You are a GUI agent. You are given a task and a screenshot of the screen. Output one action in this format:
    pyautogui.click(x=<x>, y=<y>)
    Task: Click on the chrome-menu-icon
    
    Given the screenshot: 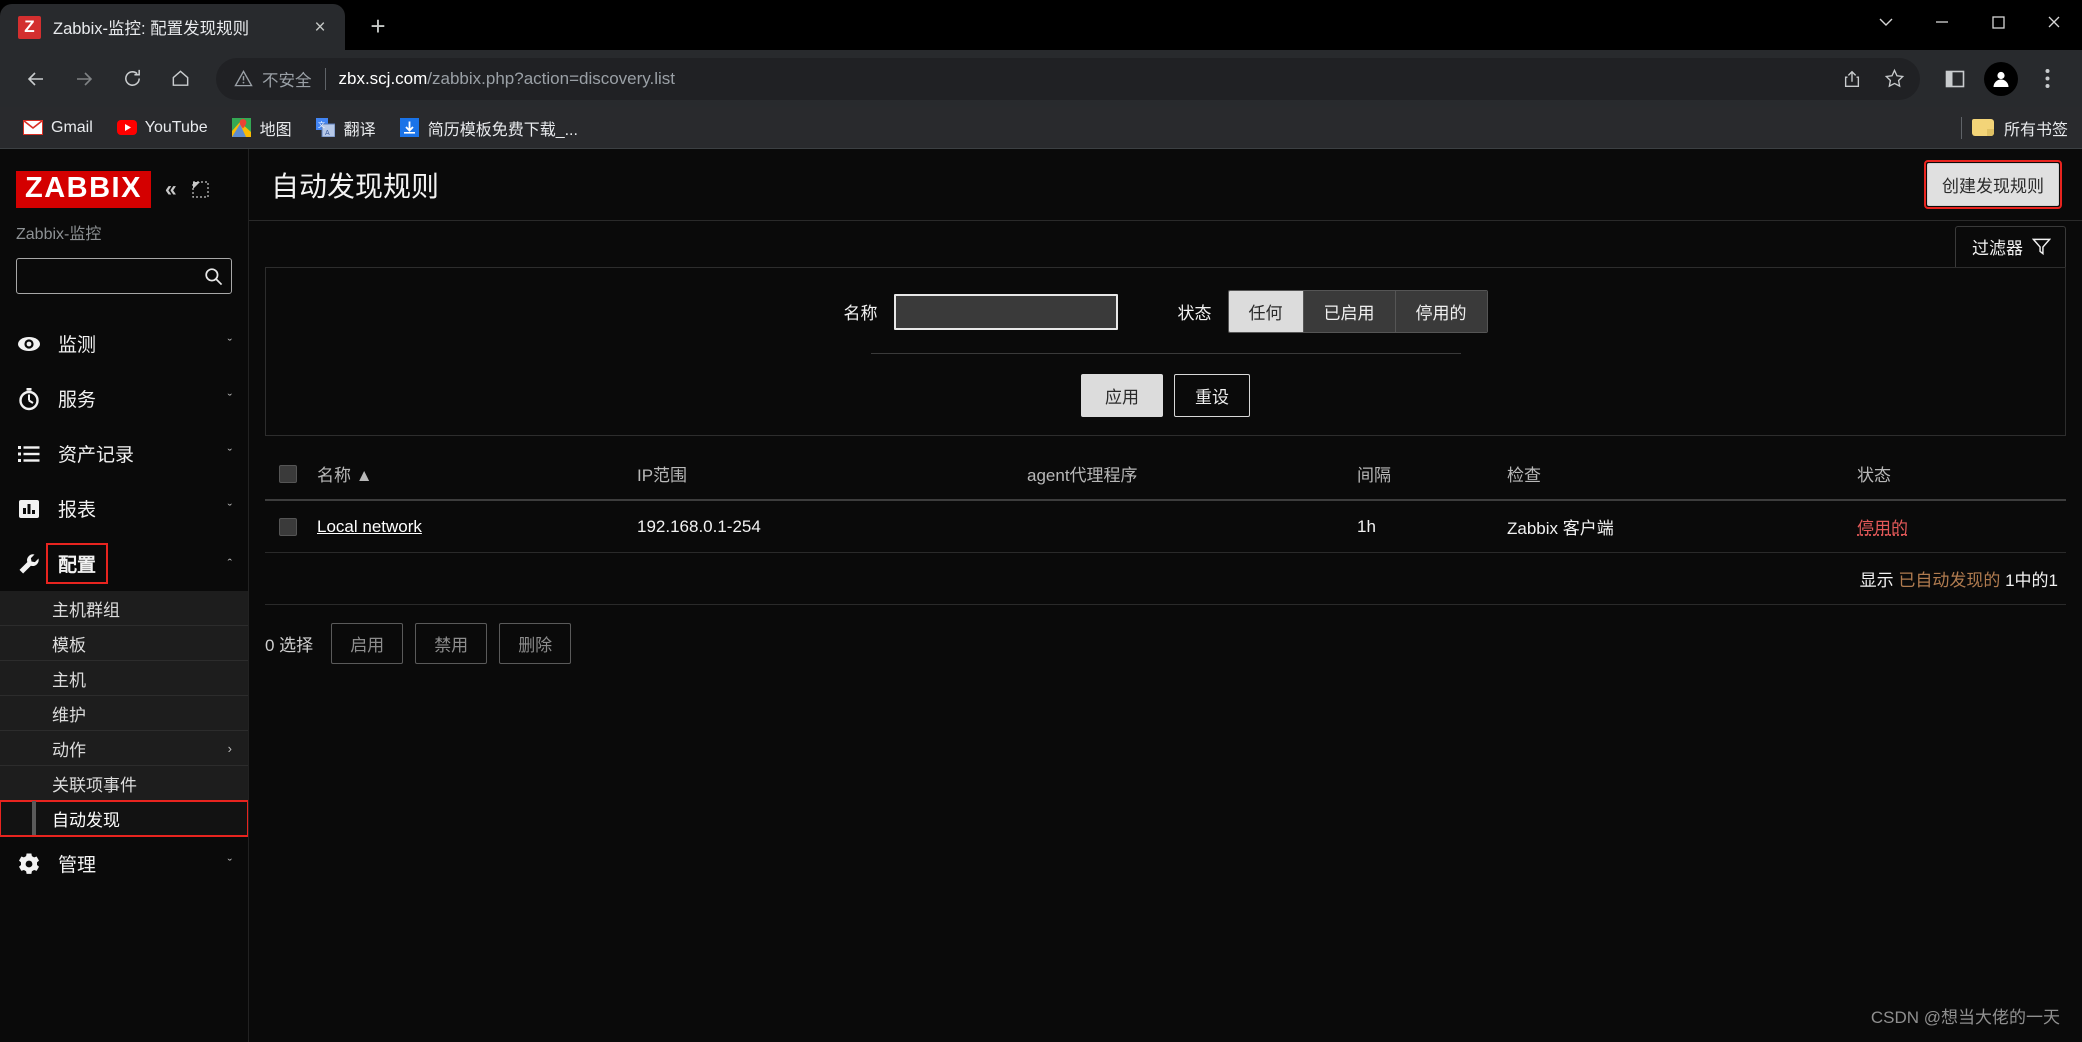 What is the action you would take?
    pyautogui.click(x=2047, y=79)
    